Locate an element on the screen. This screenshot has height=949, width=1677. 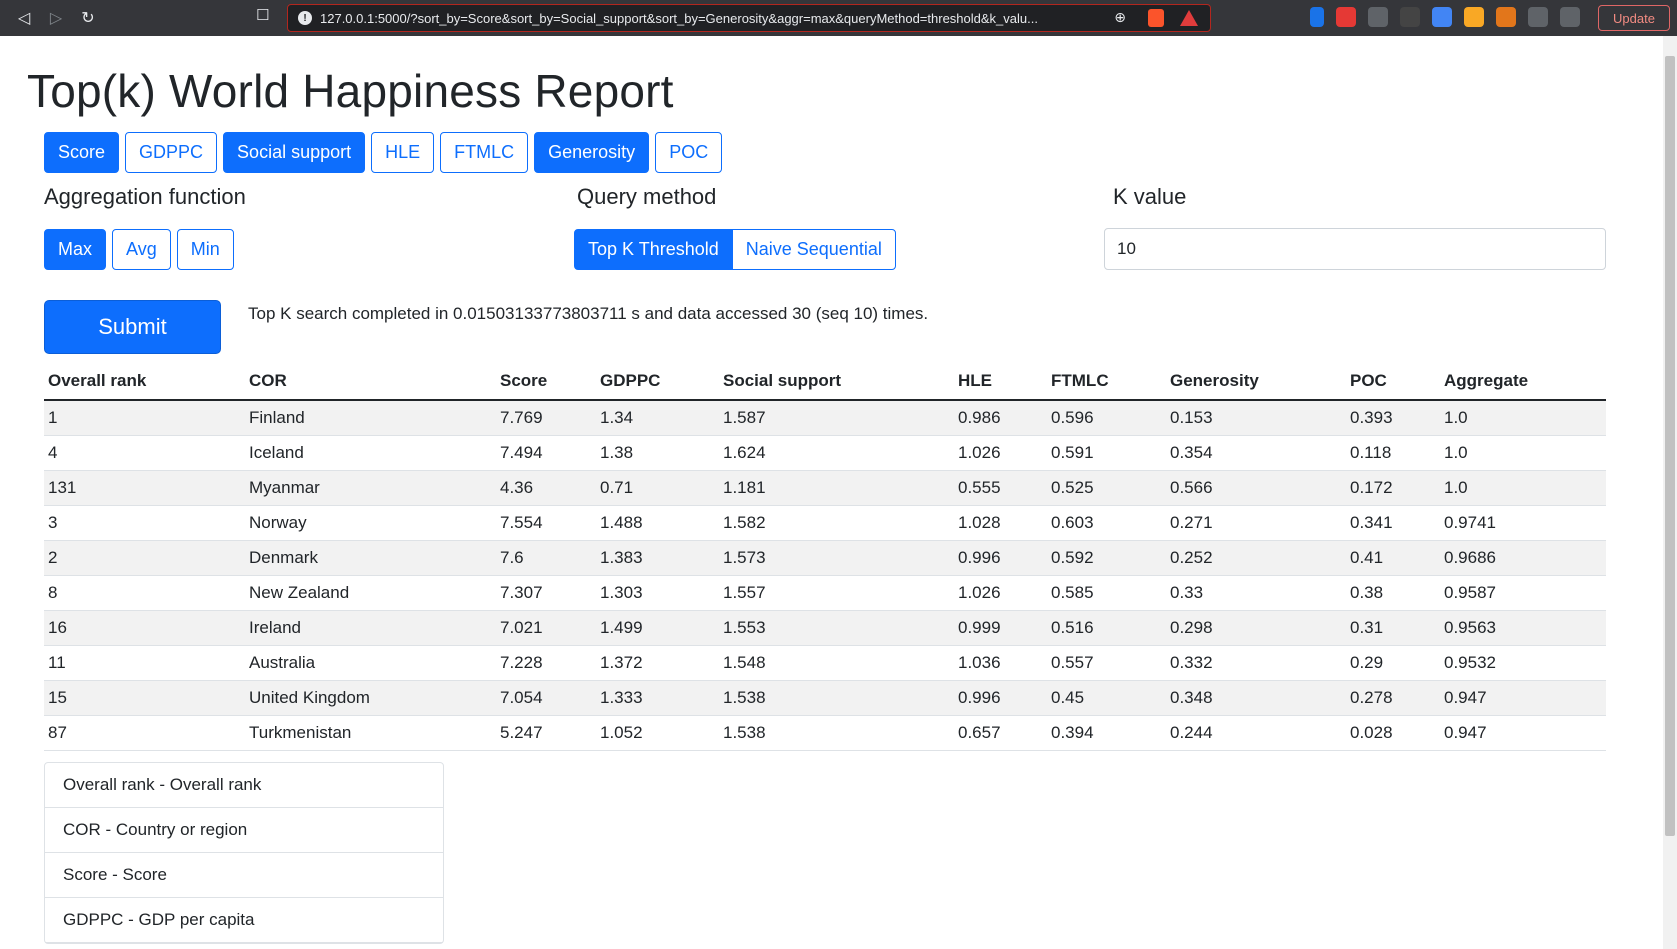
brave-shields-icon is located at coordinates (1156, 18).